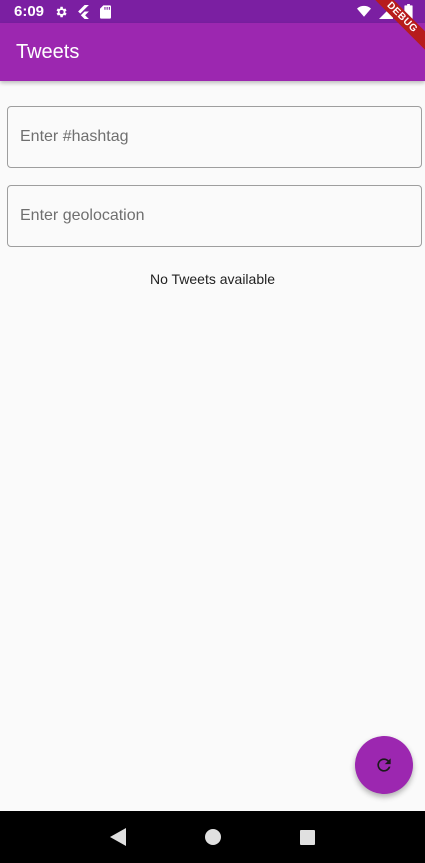 This screenshot has width=425, height=863. I want to click on back-button, so click(118, 837).